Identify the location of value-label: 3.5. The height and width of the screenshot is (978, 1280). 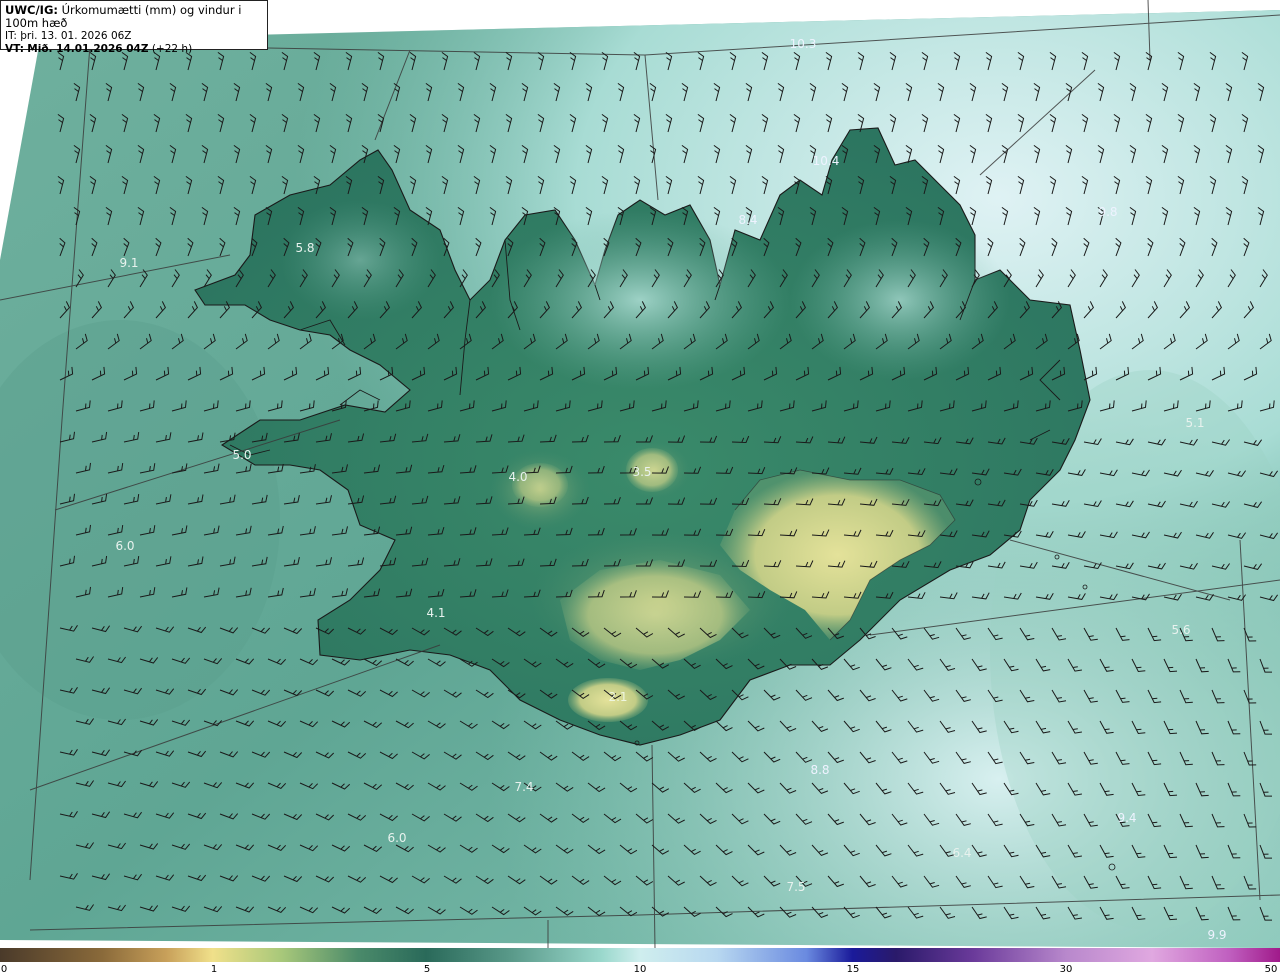
(642, 472).